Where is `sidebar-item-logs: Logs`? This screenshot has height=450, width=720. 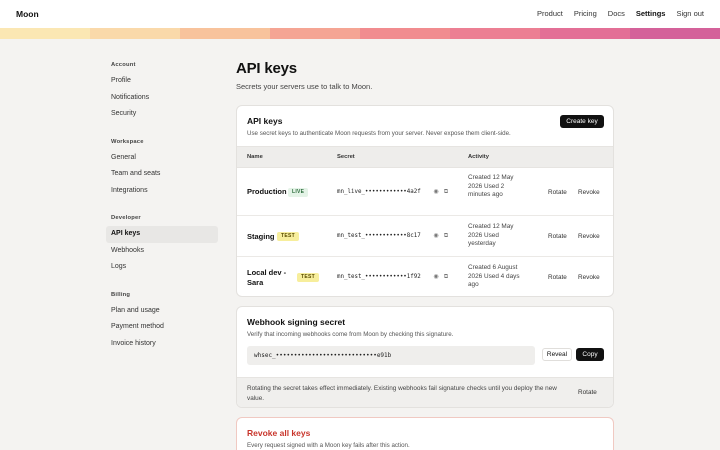
sidebar-item-logs: Logs is located at coordinates (162, 267).